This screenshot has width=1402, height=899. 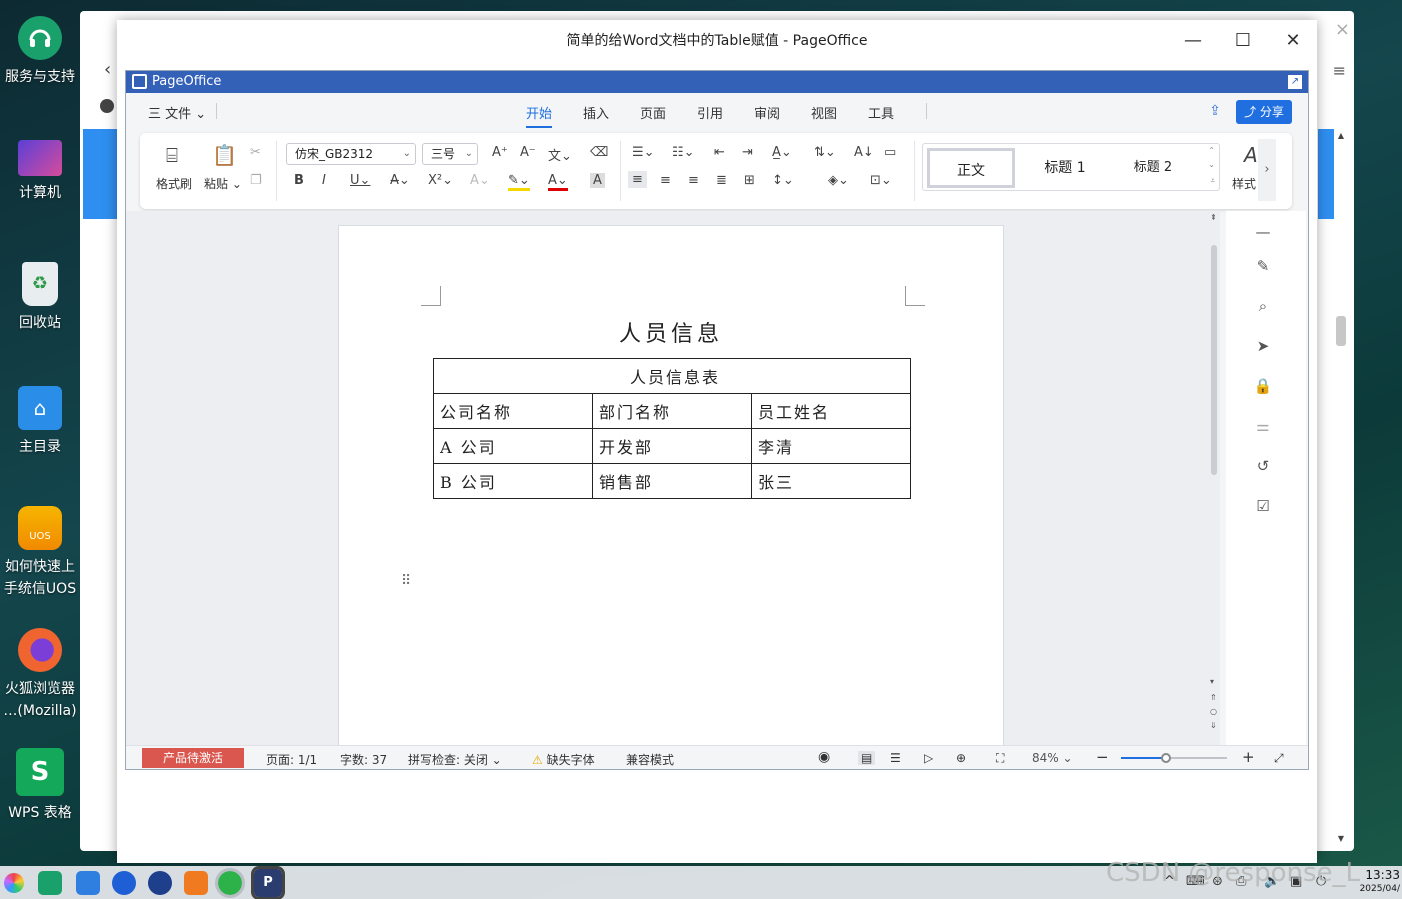 I want to click on select-cursor-icon: ➤, so click(x=1263, y=346).